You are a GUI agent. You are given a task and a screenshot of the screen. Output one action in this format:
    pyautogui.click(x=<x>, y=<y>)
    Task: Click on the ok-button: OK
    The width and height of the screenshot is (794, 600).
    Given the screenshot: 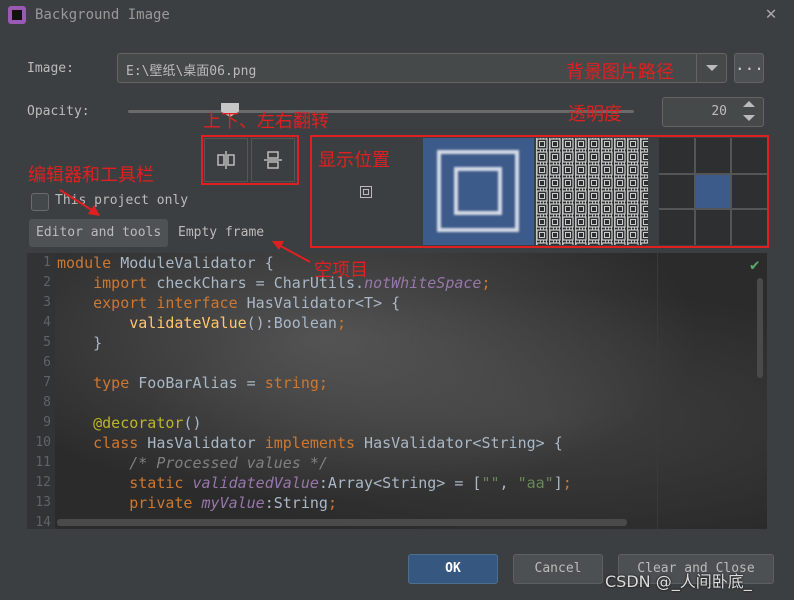 What is the action you would take?
    pyautogui.click(x=453, y=569)
    